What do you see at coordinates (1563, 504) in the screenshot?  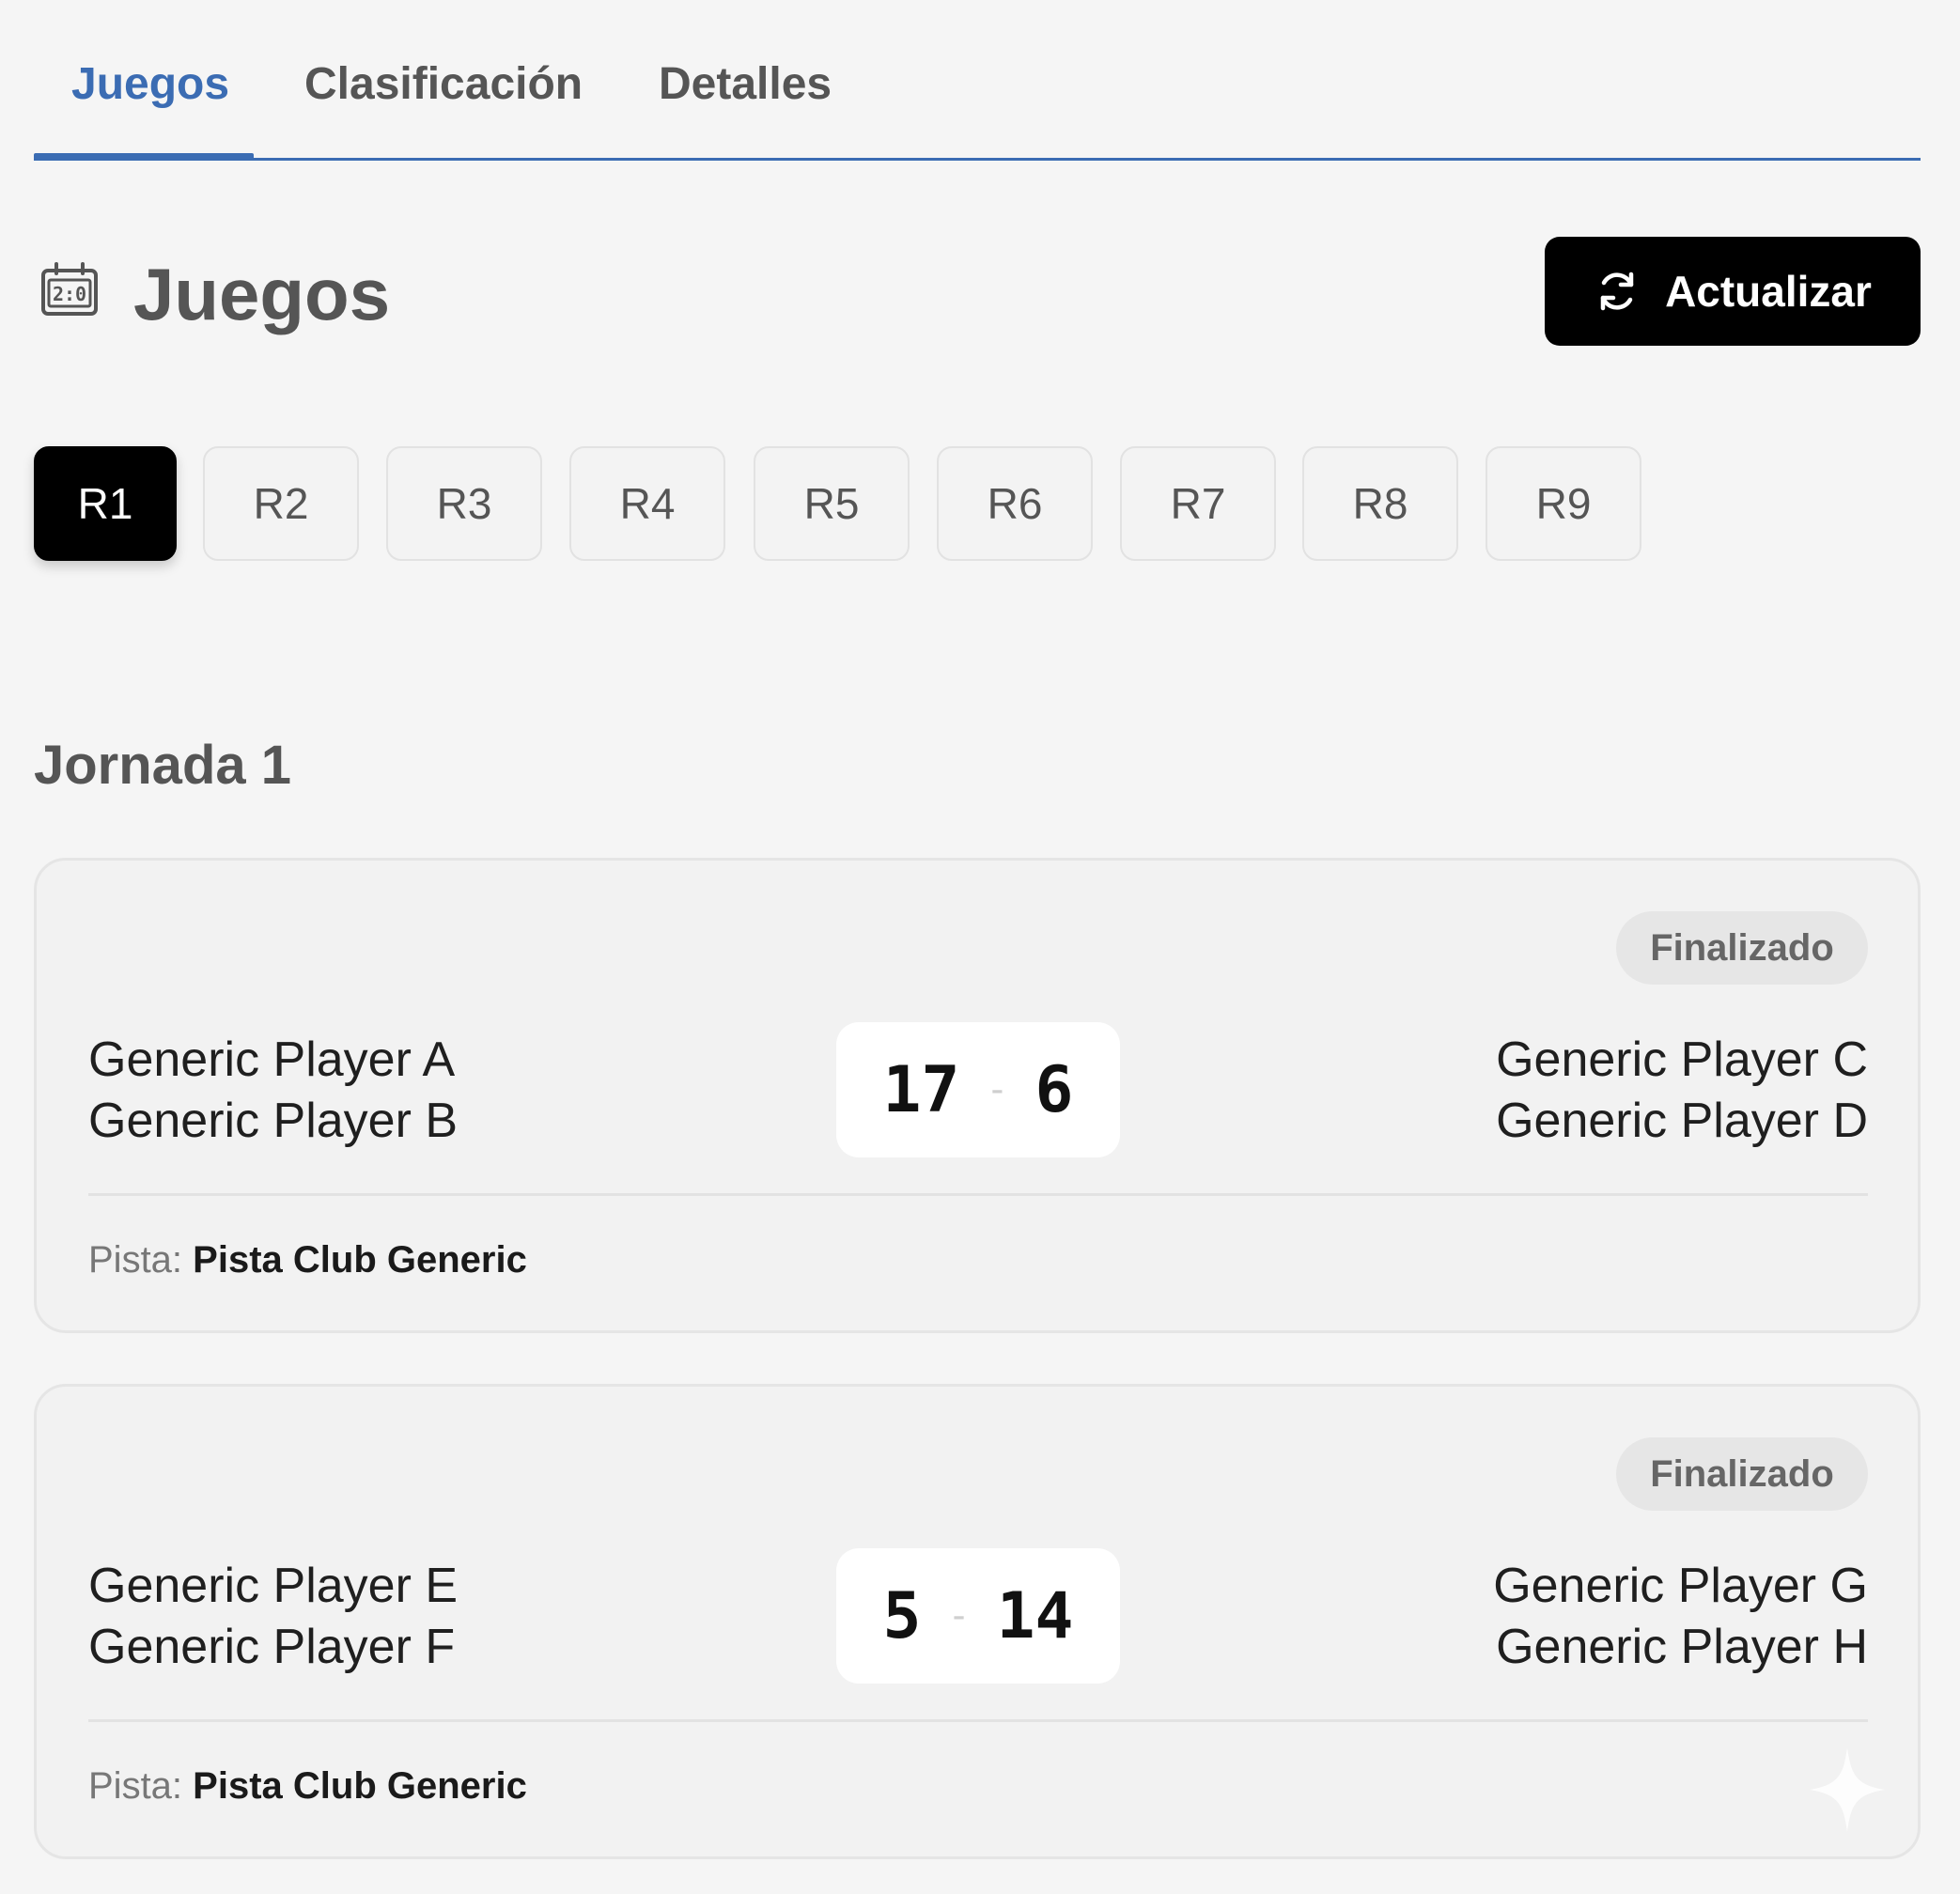 I see `round-pill-r9: R9` at bounding box center [1563, 504].